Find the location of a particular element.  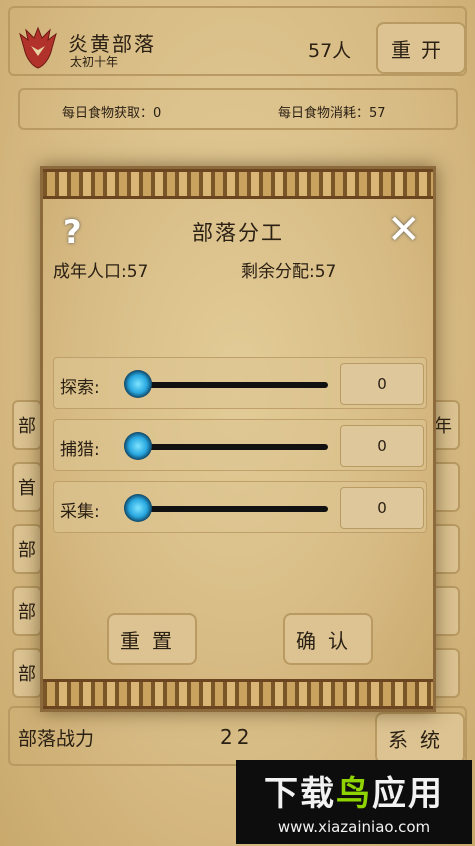

watermark-text-b: 鸟 is located at coordinates (354, 794).